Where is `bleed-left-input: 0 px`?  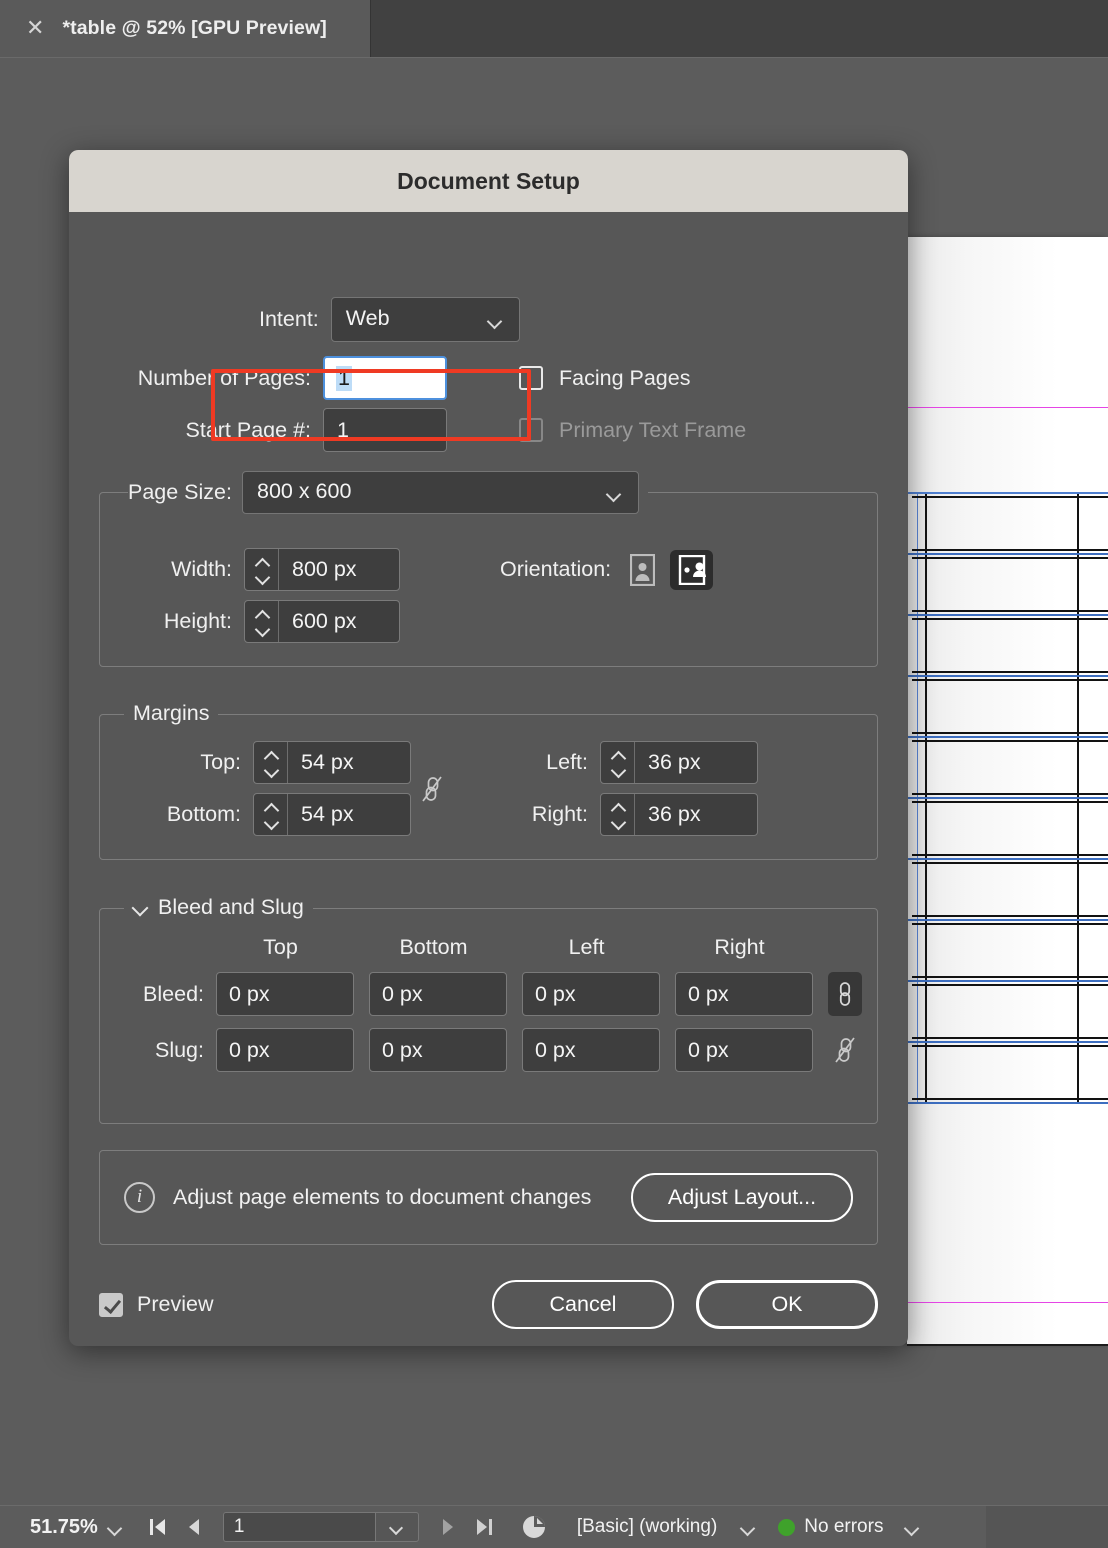
bleed-left-input: 0 px is located at coordinates (591, 994).